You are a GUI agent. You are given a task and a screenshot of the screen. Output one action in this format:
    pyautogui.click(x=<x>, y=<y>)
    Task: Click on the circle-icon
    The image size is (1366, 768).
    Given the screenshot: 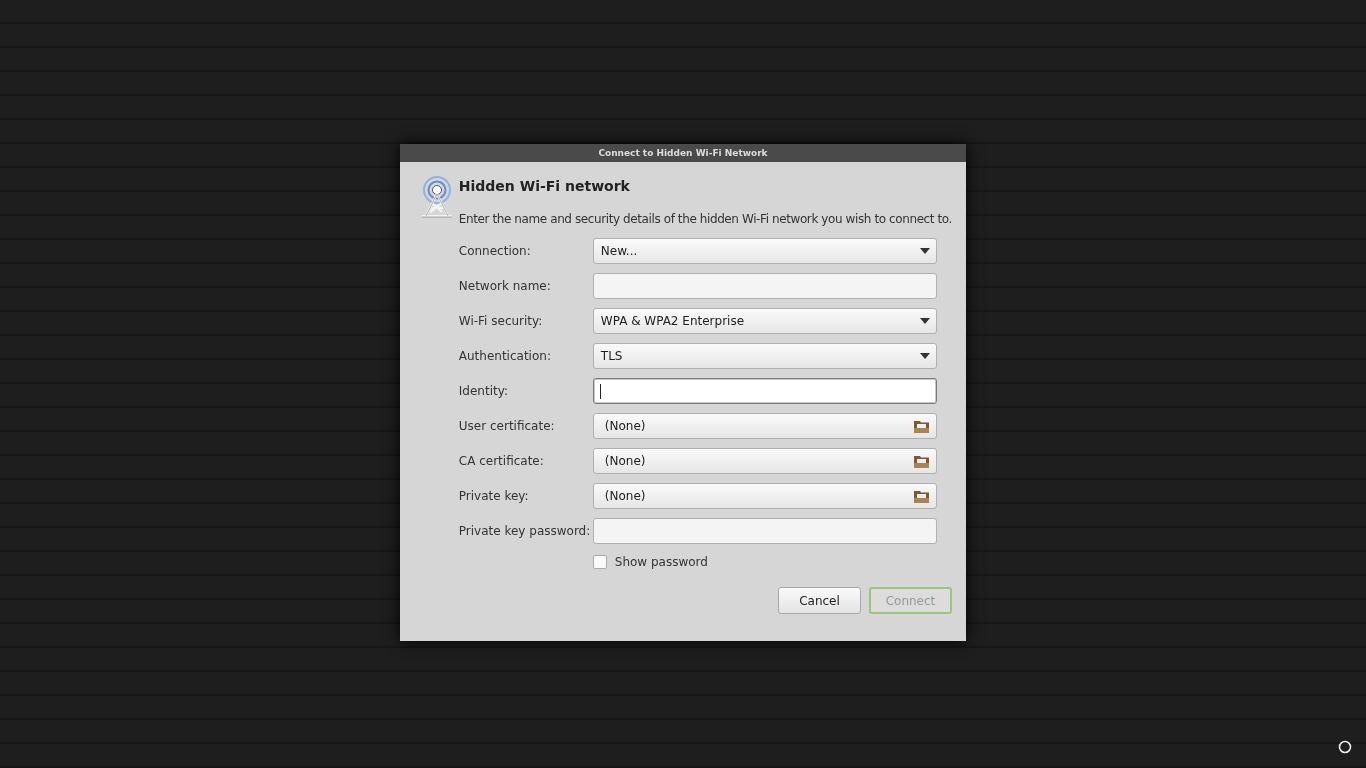 What is the action you would take?
    pyautogui.click(x=1345, y=747)
    